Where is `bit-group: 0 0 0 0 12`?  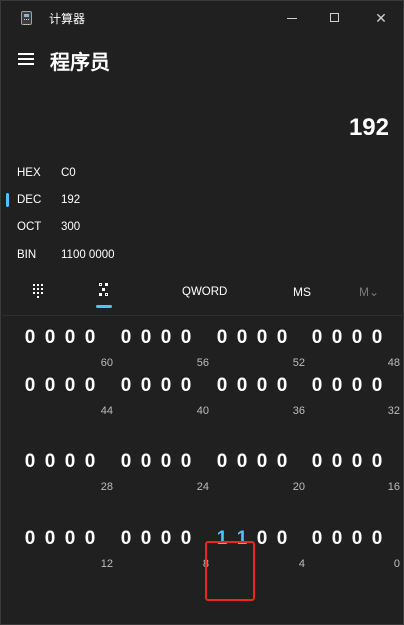 bit-group: 0 0 0 0 12 is located at coordinates (68, 553).